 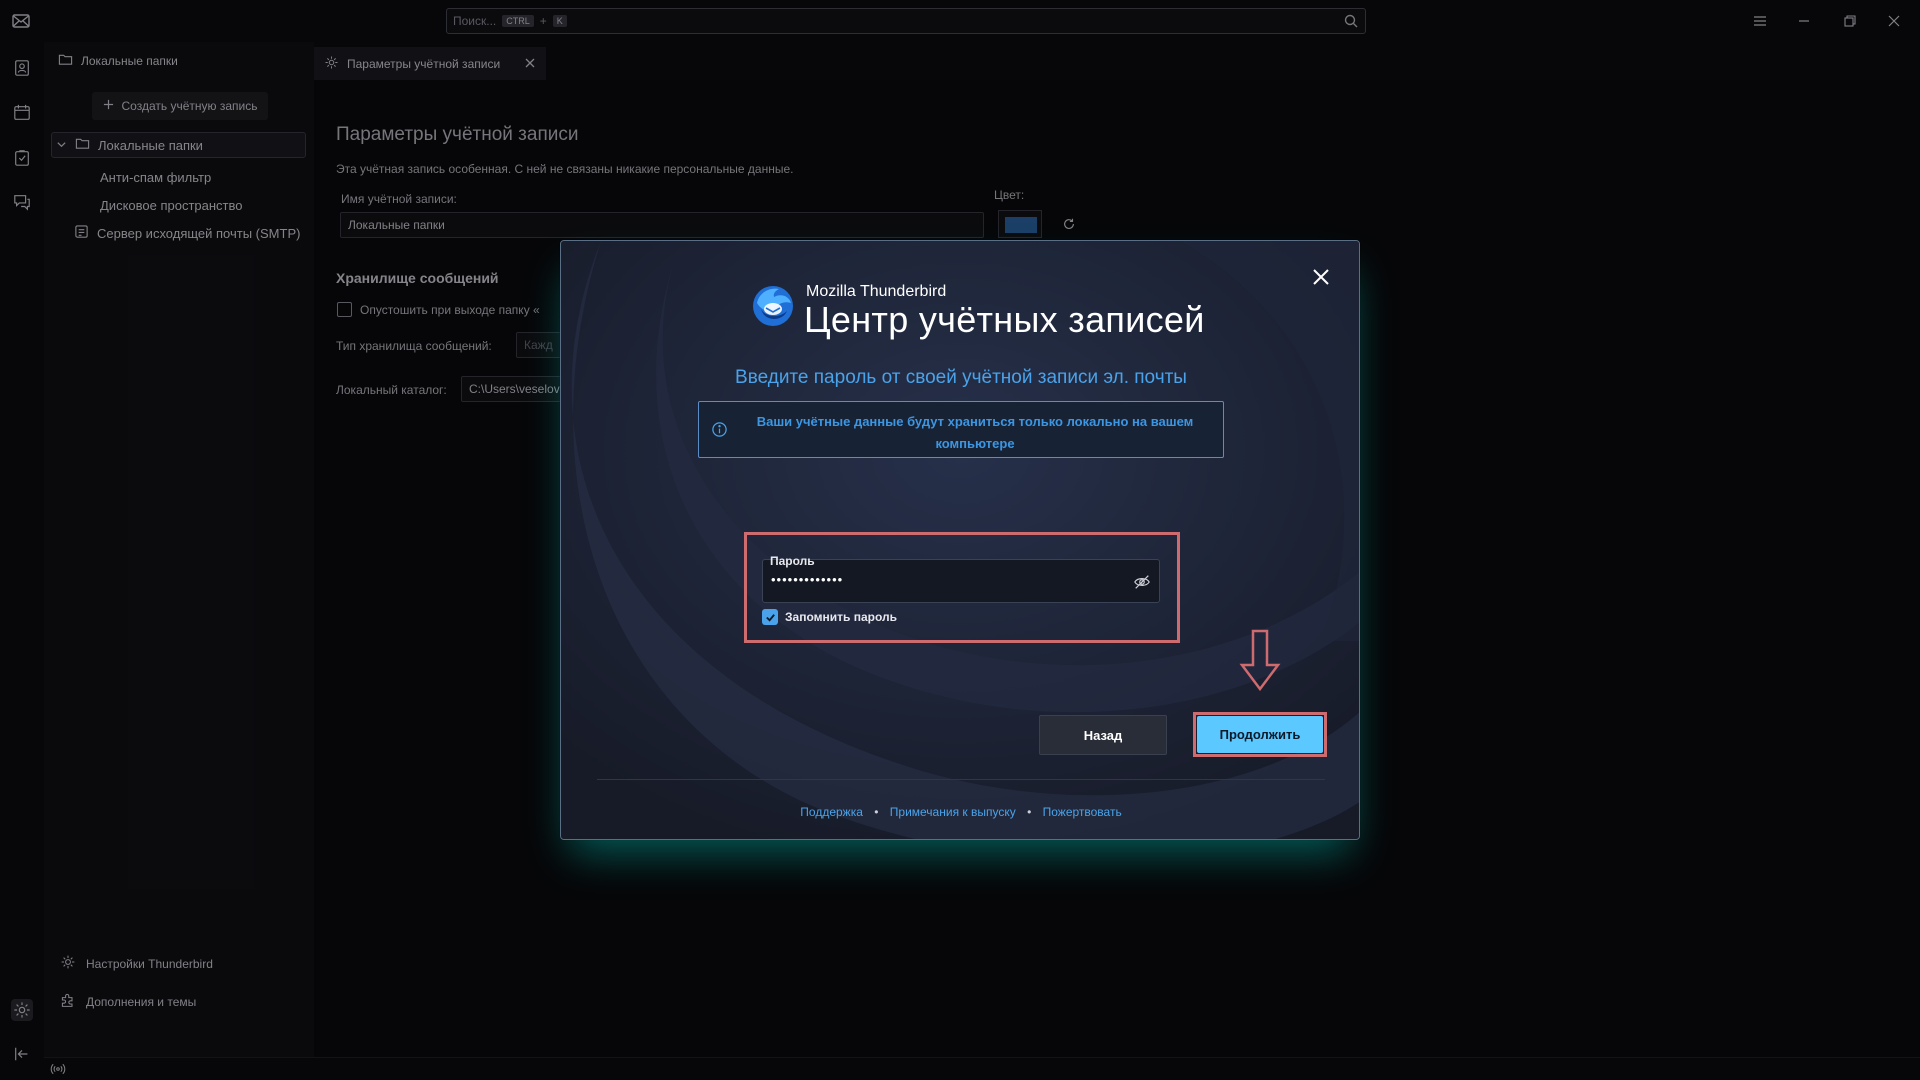 I want to click on continue-button: Продолжить, so click(x=1260, y=734).